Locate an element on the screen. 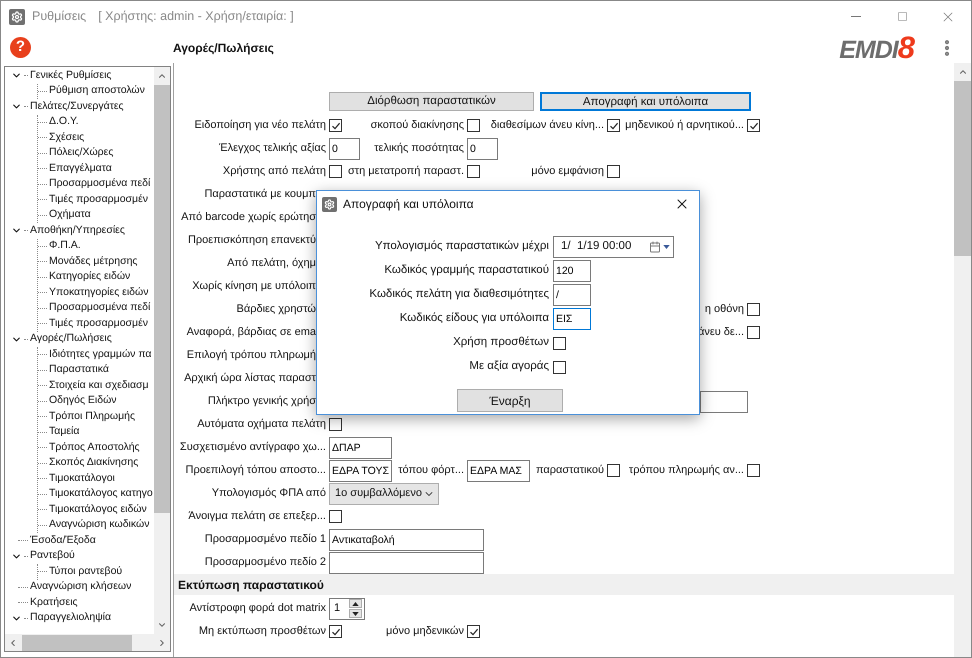  field-label: Επιλογή τρόπου πληρωμή is located at coordinates (251, 356).